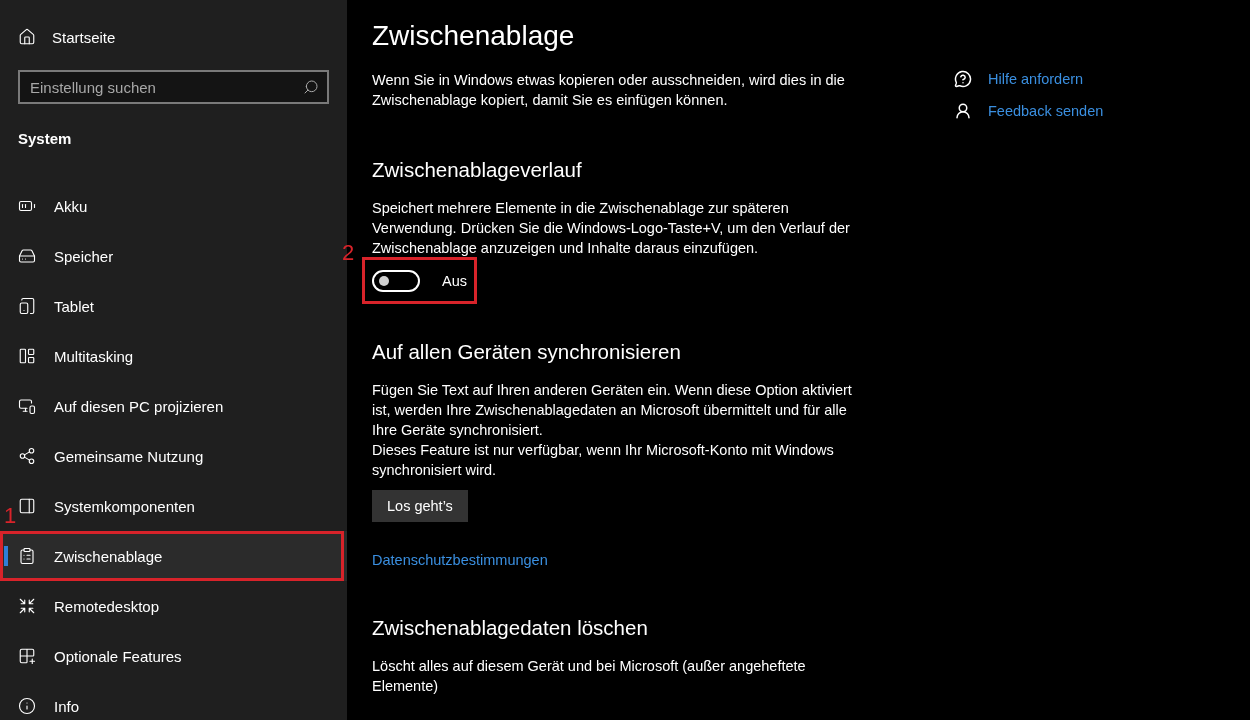  Describe the element at coordinates (510, 628) in the screenshot. I see `section-heading: Zwischenablagedaten löschen` at that location.